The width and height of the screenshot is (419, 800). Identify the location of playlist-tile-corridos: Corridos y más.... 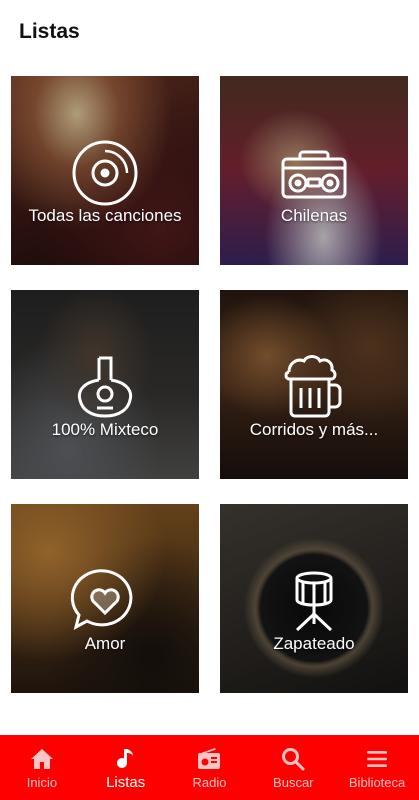
(314, 384).